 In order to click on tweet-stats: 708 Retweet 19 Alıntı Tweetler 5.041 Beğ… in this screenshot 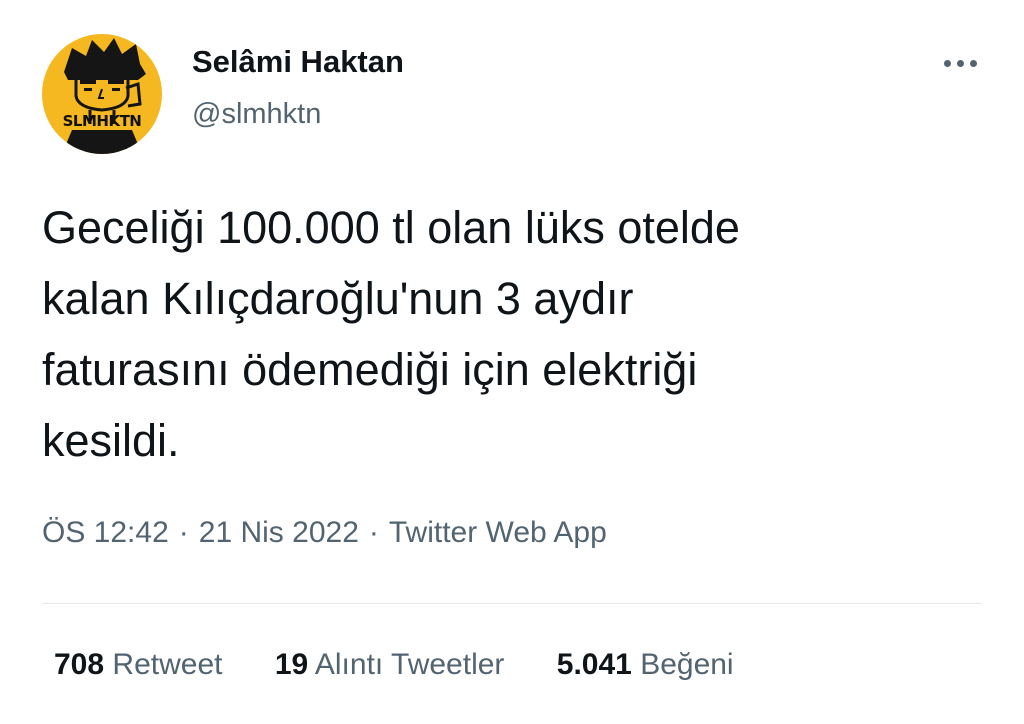, I will do `click(416, 665)`.